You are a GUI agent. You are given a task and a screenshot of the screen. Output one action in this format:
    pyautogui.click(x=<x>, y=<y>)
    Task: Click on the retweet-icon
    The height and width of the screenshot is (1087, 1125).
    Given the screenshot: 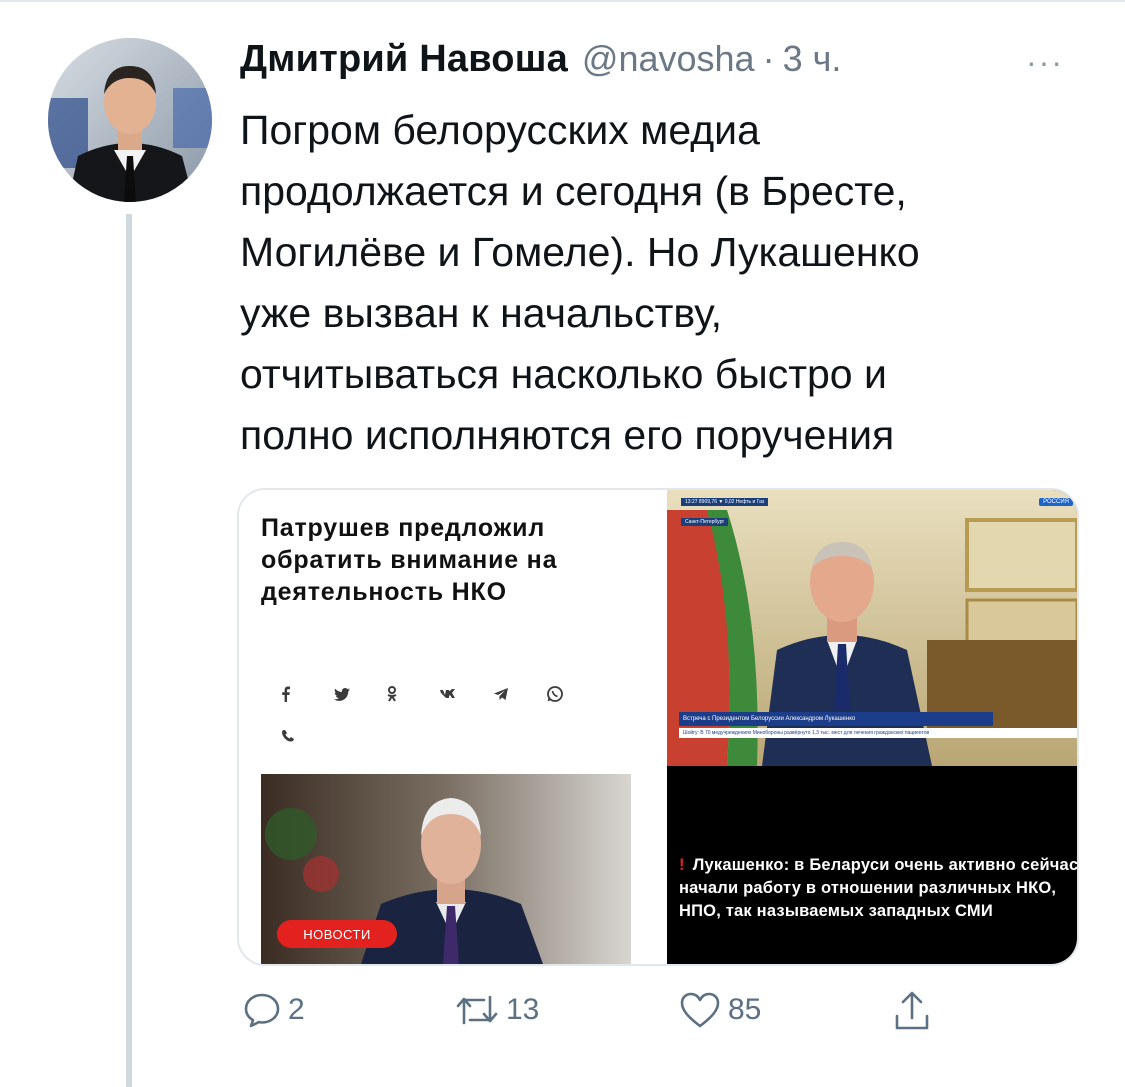 What is the action you would take?
    pyautogui.click(x=477, y=1010)
    